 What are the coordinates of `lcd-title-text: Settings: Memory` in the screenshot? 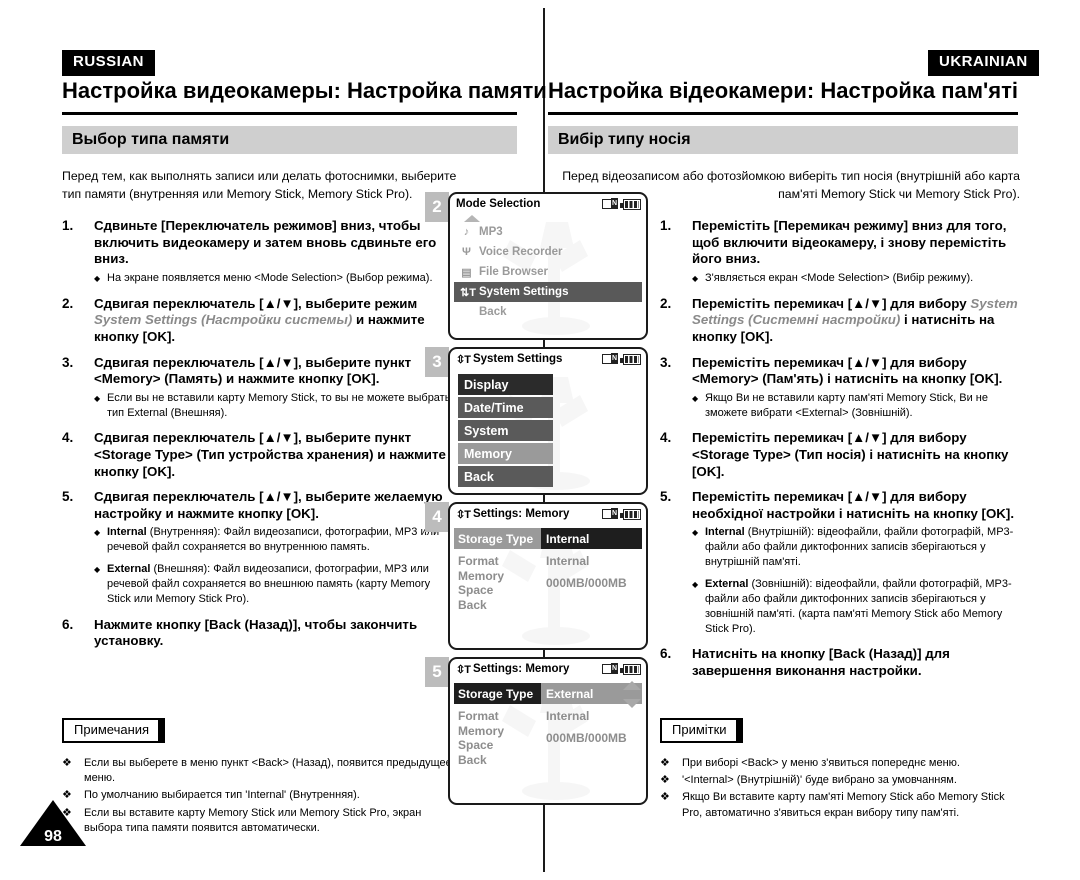 It's located at (521, 514).